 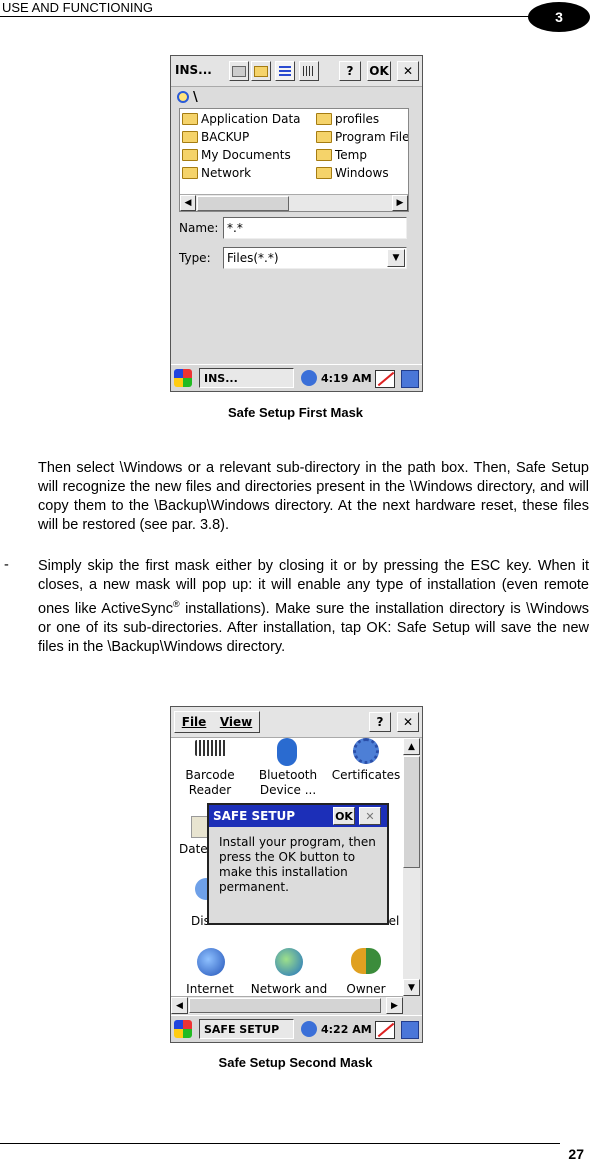 I want to click on chevron-down-icon: ▼, so click(x=396, y=258).